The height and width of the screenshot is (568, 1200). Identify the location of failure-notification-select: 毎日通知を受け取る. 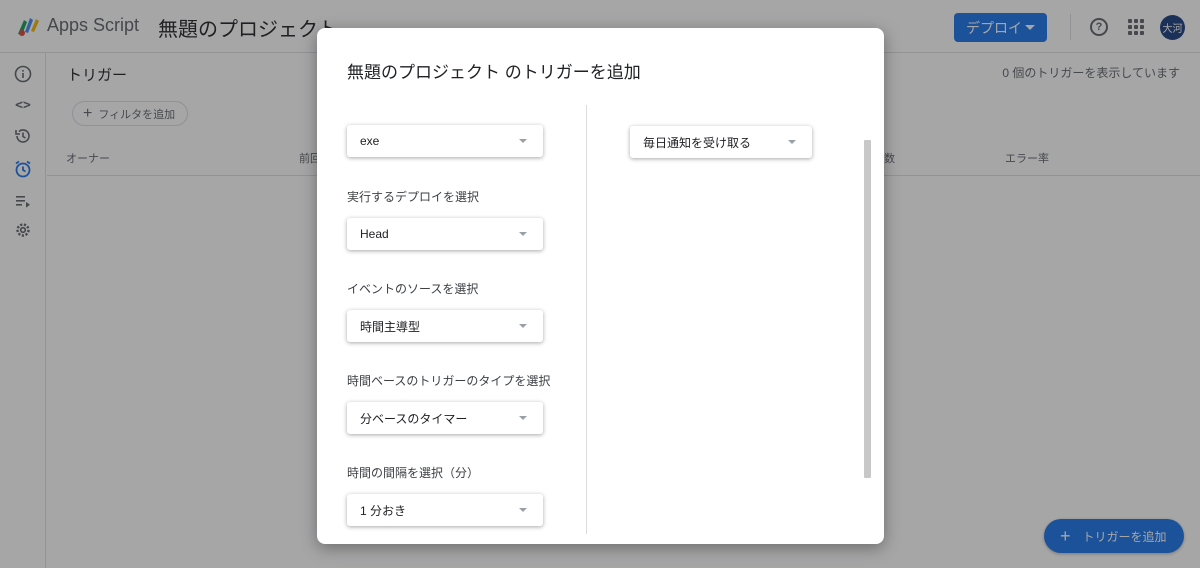
(721, 142).